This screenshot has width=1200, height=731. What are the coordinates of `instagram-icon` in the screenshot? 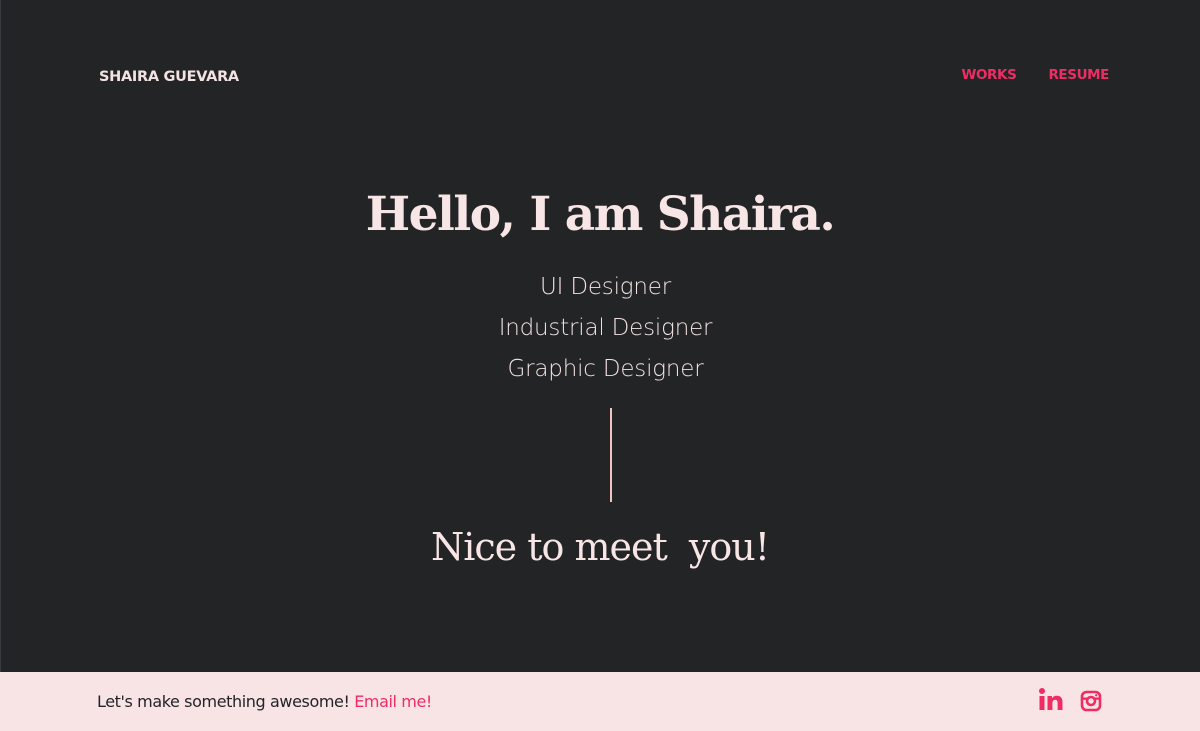 It's located at (1091, 701).